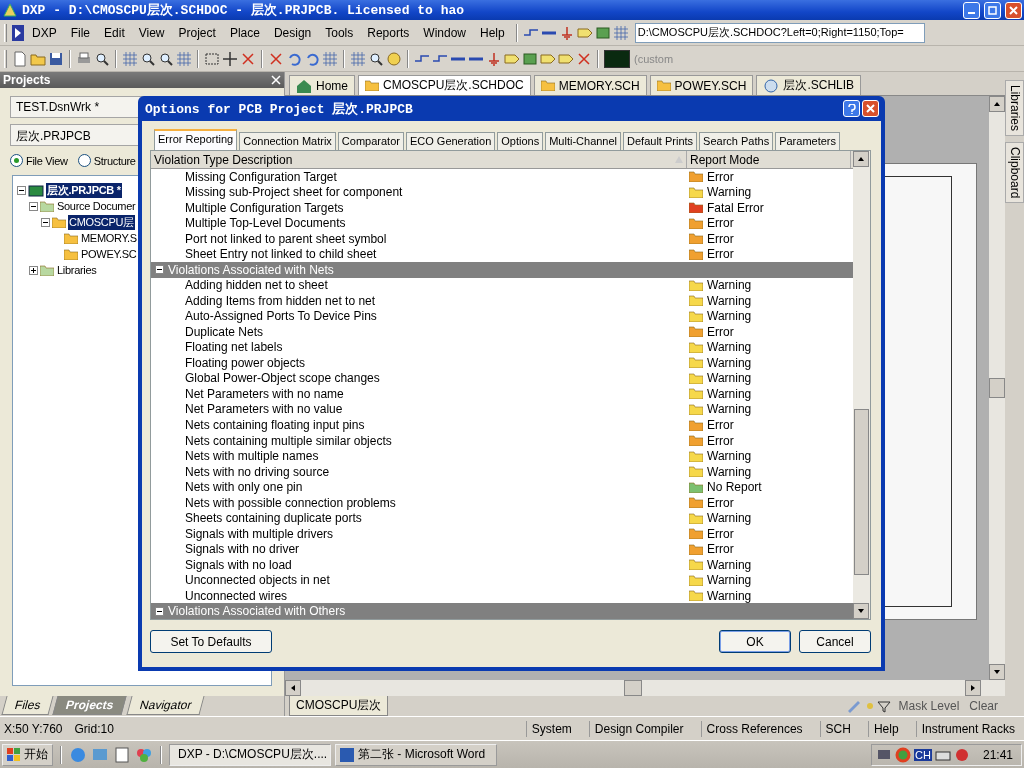  What do you see at coordinates (257, 471) in the screenshot?
I see `violation-type: Nets with no driving source` at bounding box center [257, 471].